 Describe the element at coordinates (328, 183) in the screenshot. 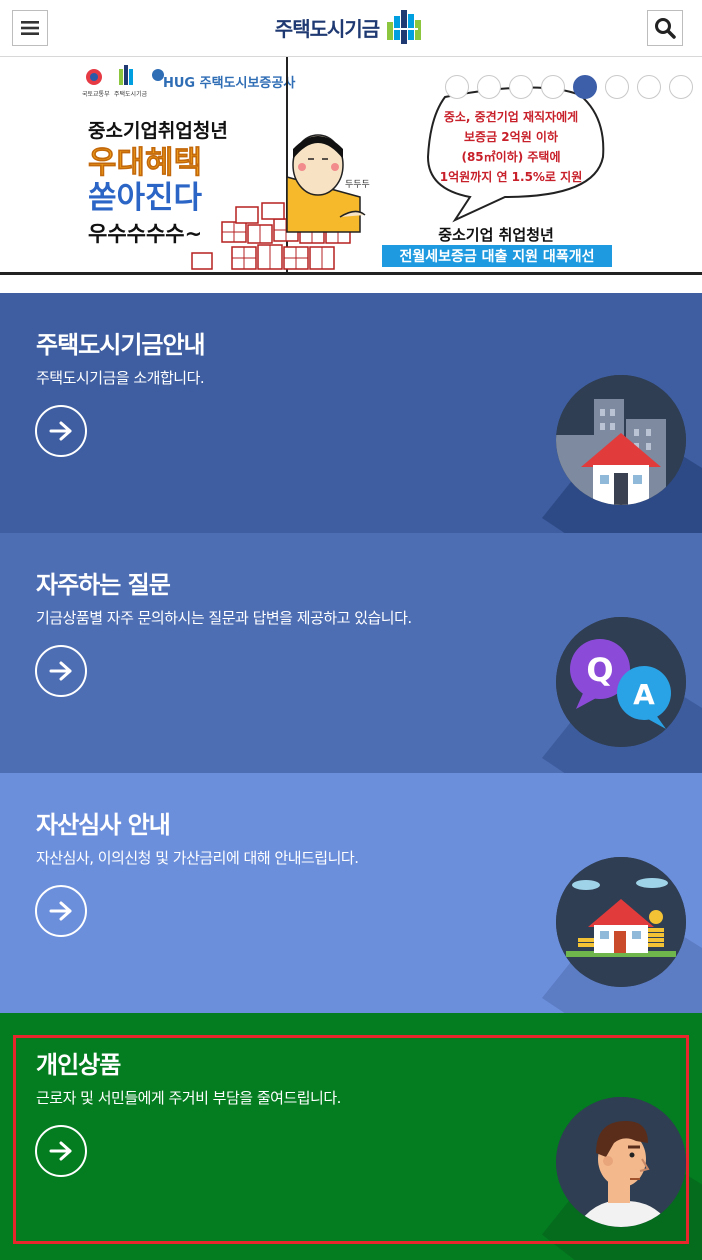

I see `banner-character: 두두두` at that location.